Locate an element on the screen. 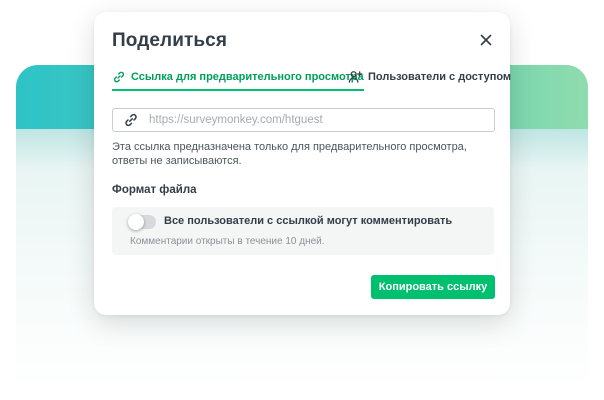 This screenshot has width=604, height=400. close-button is located at coordinates (486, 40).